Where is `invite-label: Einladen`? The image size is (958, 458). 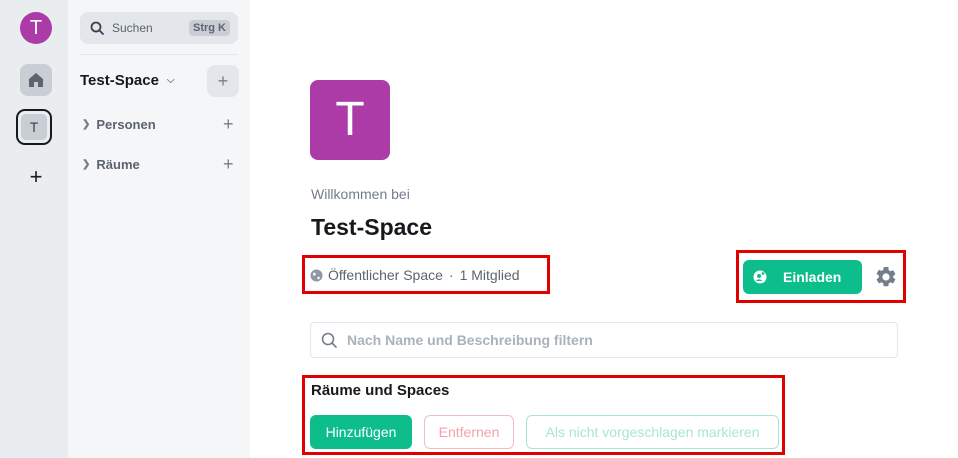 invite-label: Einladen is located at coordinates (812, 277).